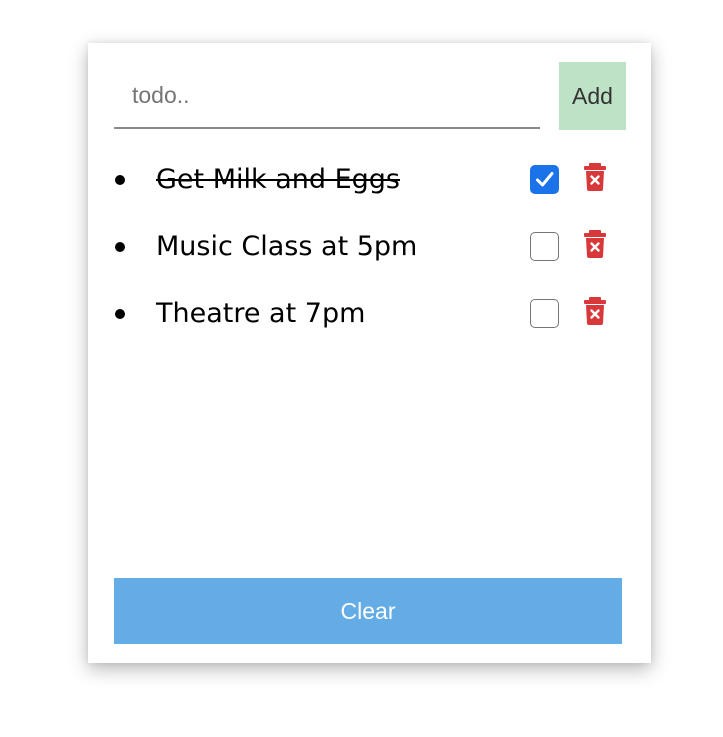 Image resolution: width=723 pixels, height=737 pixels. What do you see at coordinates (327, 96) in the screenshot?
I see `todo-input` at bounding box center [327, 96].